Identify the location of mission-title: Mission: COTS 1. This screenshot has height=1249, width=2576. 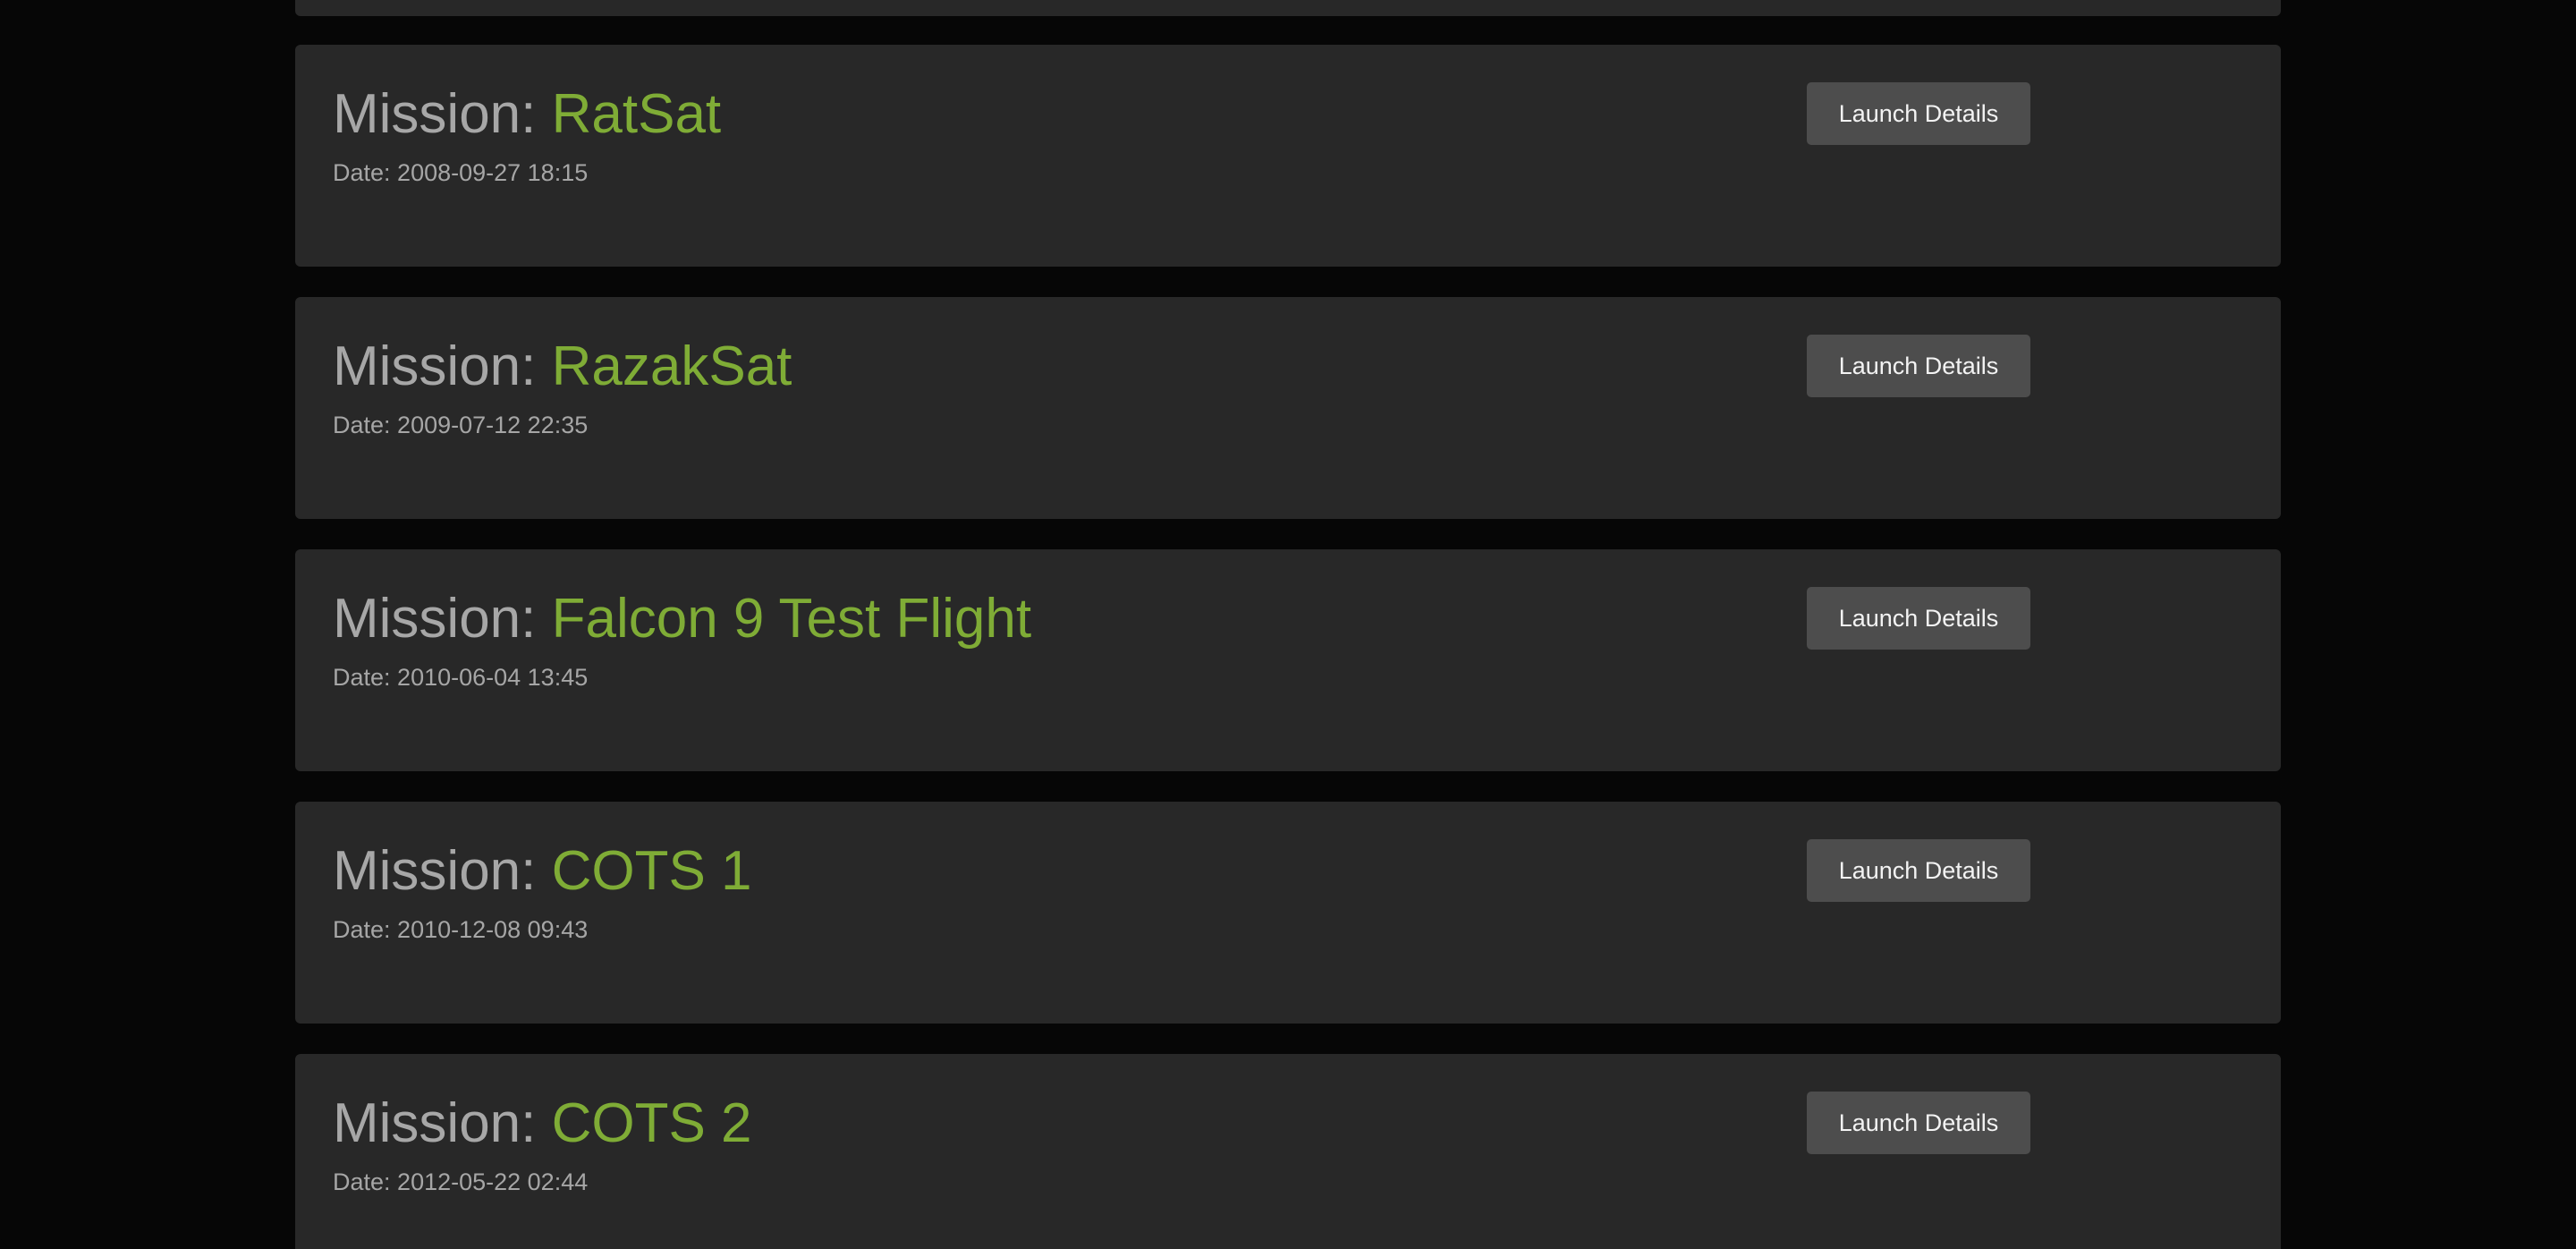
(542, 872).